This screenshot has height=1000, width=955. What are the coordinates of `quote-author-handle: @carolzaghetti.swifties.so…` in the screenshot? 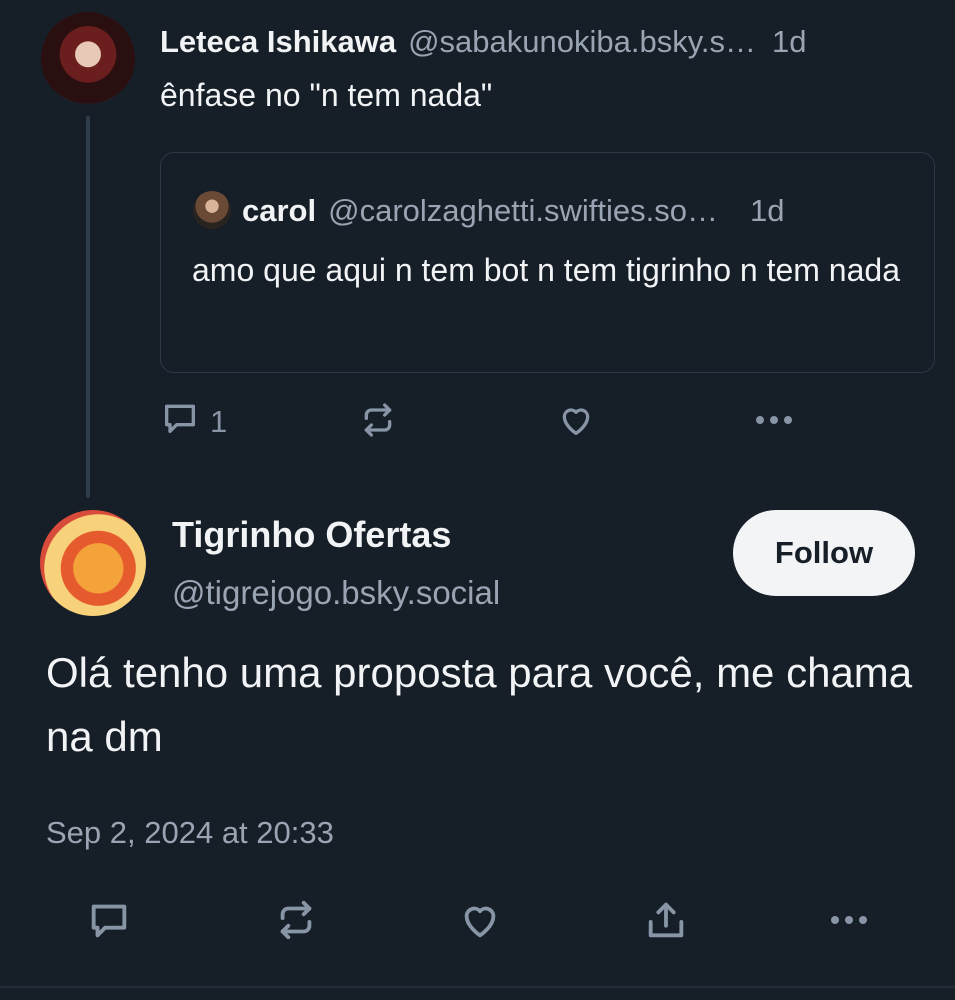 It's located at (523, 210).